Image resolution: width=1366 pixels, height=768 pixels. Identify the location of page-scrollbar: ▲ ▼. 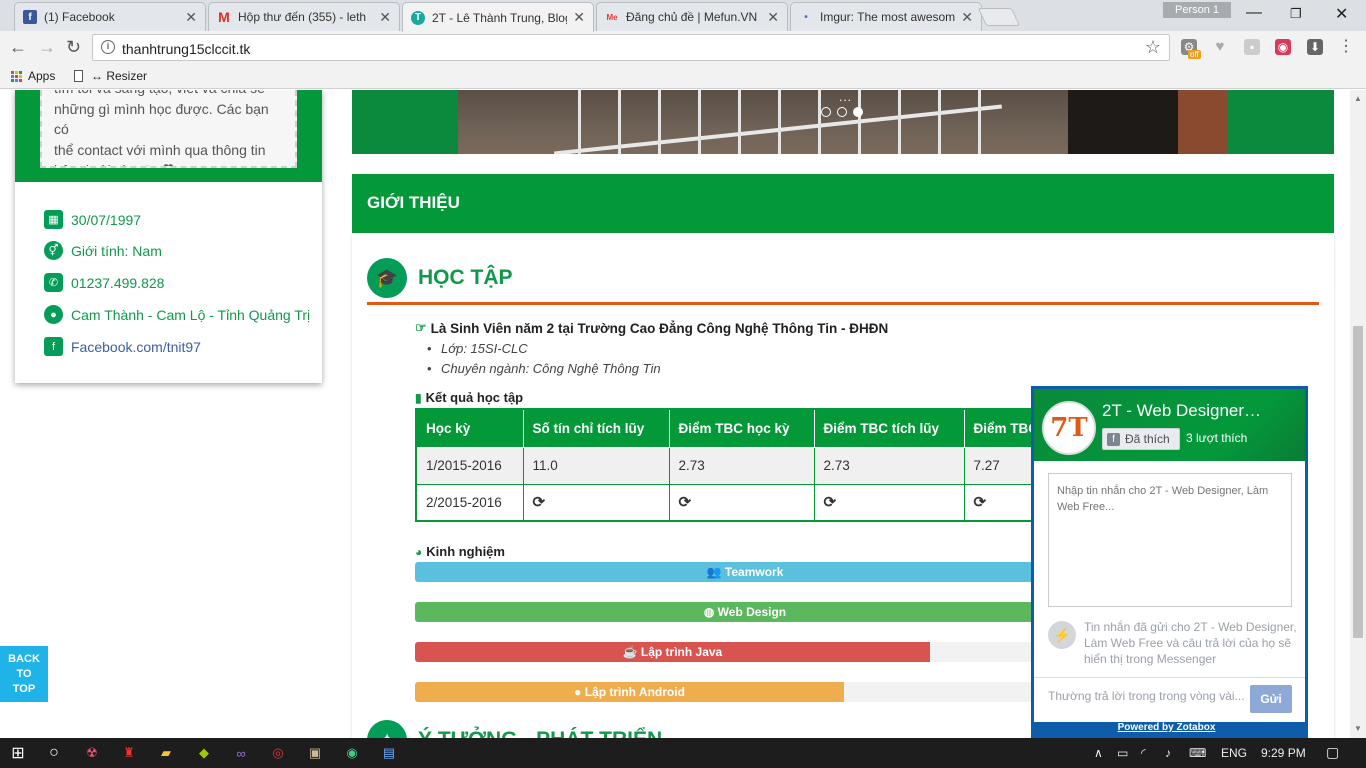
(1358, 414).